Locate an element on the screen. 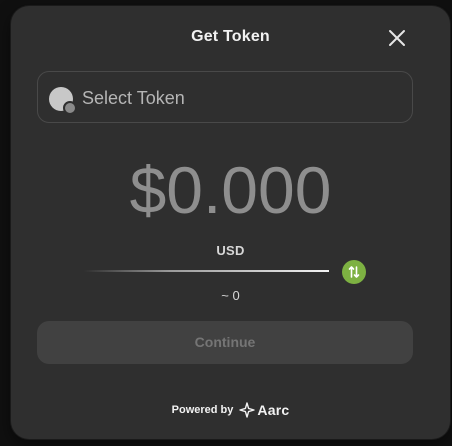 This screenshot has width=452, height=446. brand-name: Aarc is located at coordinates (273, 410).